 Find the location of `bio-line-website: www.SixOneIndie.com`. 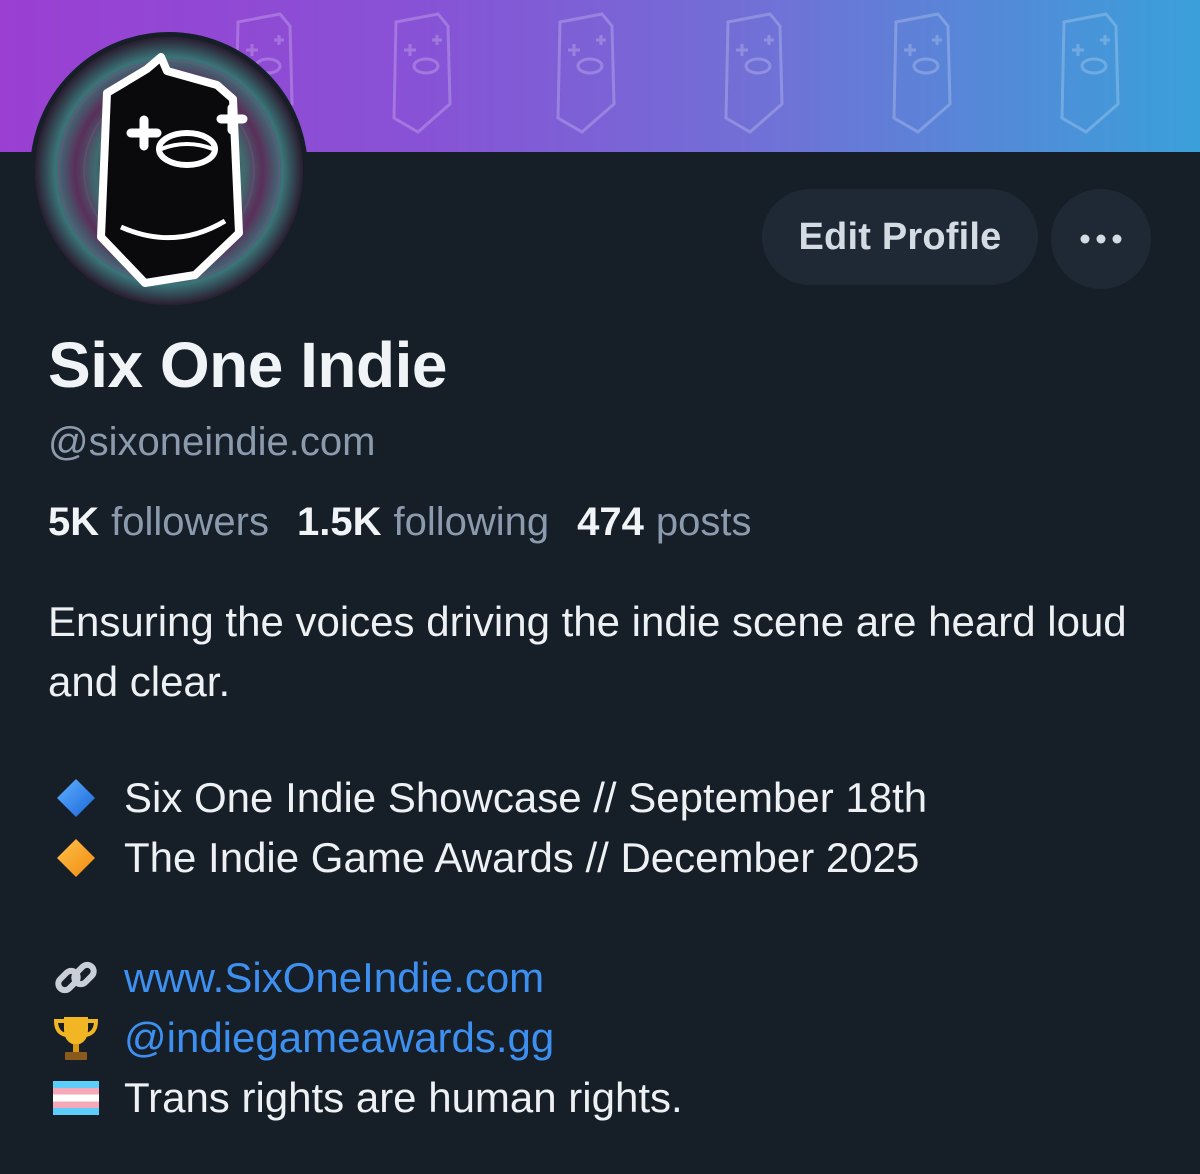

bio-line-website: www.SixOneIndie.com is located at coordinates (296, 978).